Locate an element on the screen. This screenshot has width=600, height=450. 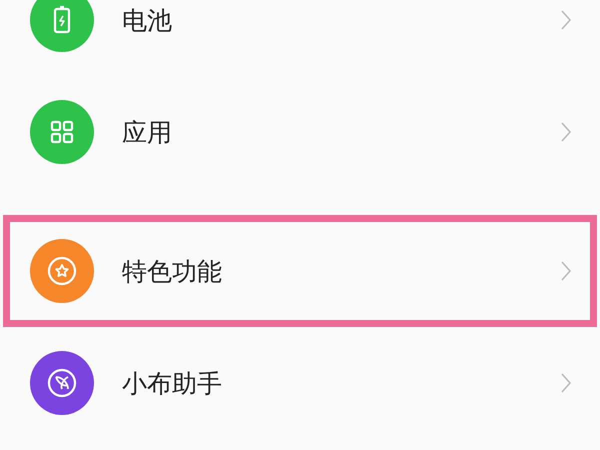
setting-icon-circle is located at coordinates (62, 26).